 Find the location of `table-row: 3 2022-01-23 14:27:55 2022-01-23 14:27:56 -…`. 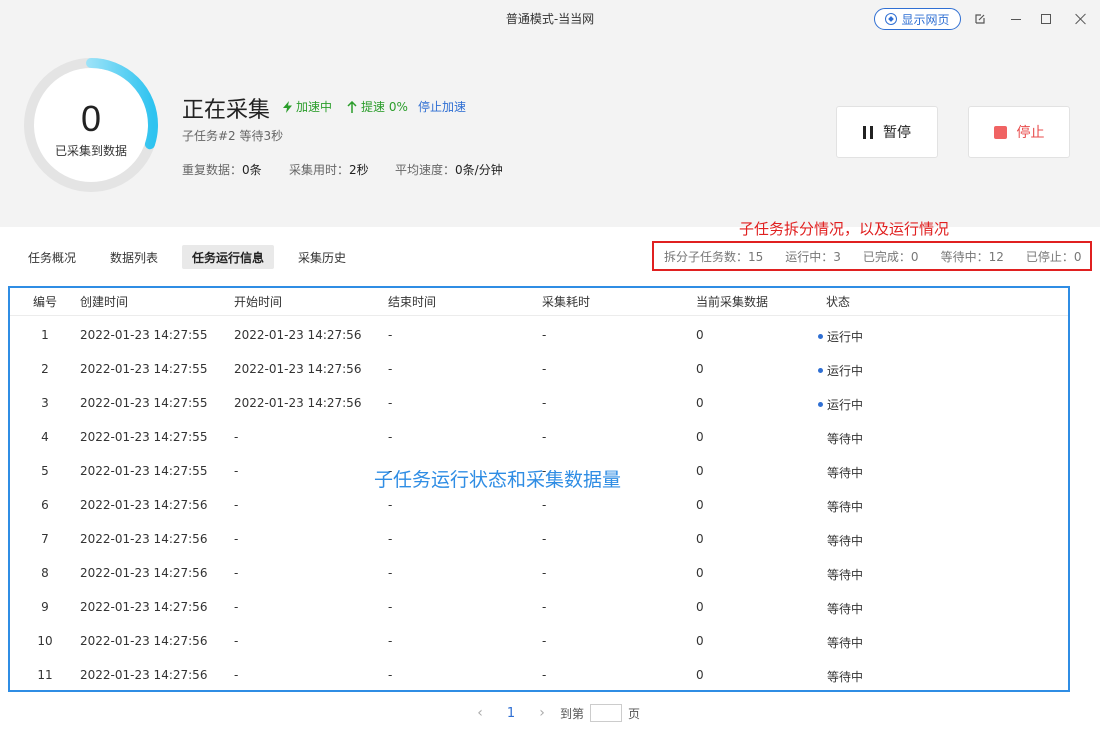

table-row: 3 2022-01-23 14:27:55 2022-01-23 14:27:56 -… is located at coordinates (539, 403).